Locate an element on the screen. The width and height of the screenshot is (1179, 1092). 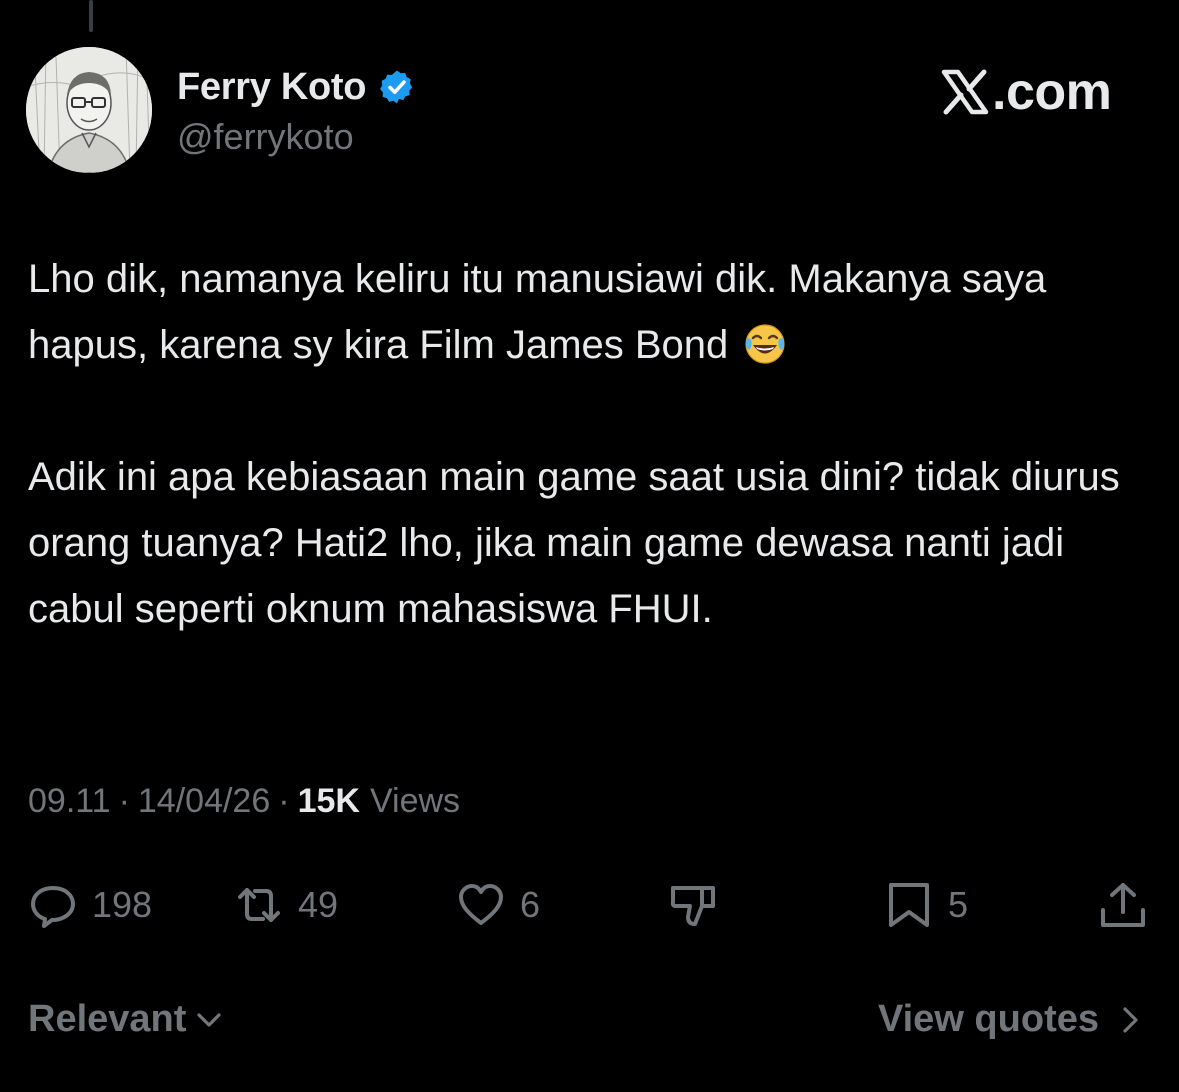
view-quotes-link: View quotes is located at coordinates (1011, 1019).